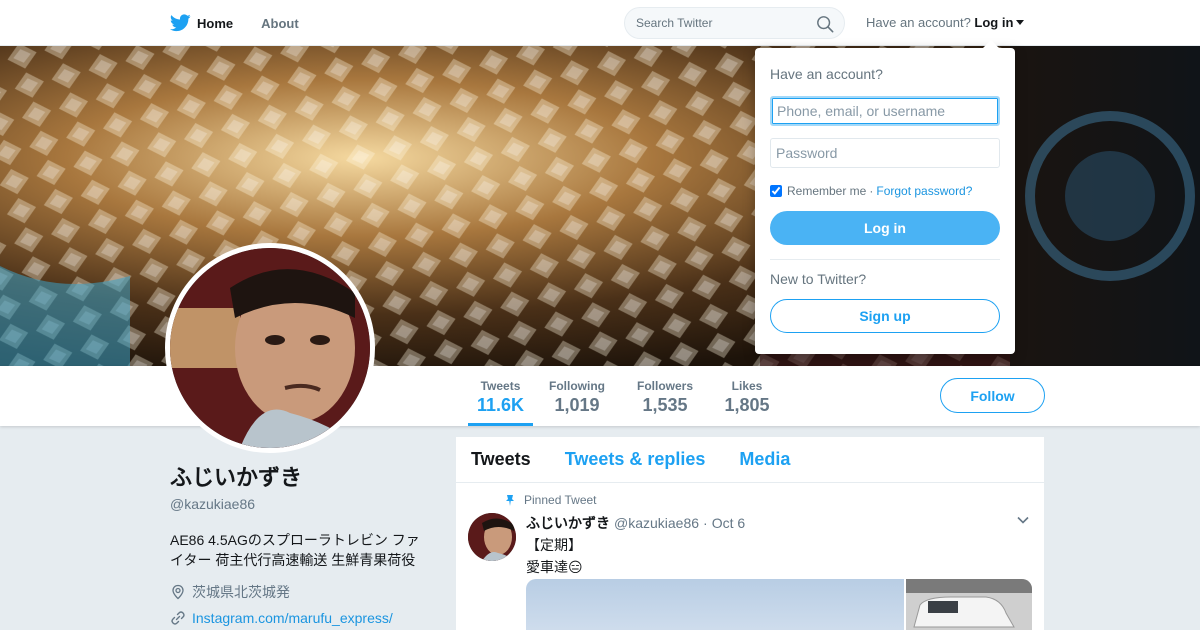  I want to click on stat-likes: Likes 1,805, so click(747, 396).